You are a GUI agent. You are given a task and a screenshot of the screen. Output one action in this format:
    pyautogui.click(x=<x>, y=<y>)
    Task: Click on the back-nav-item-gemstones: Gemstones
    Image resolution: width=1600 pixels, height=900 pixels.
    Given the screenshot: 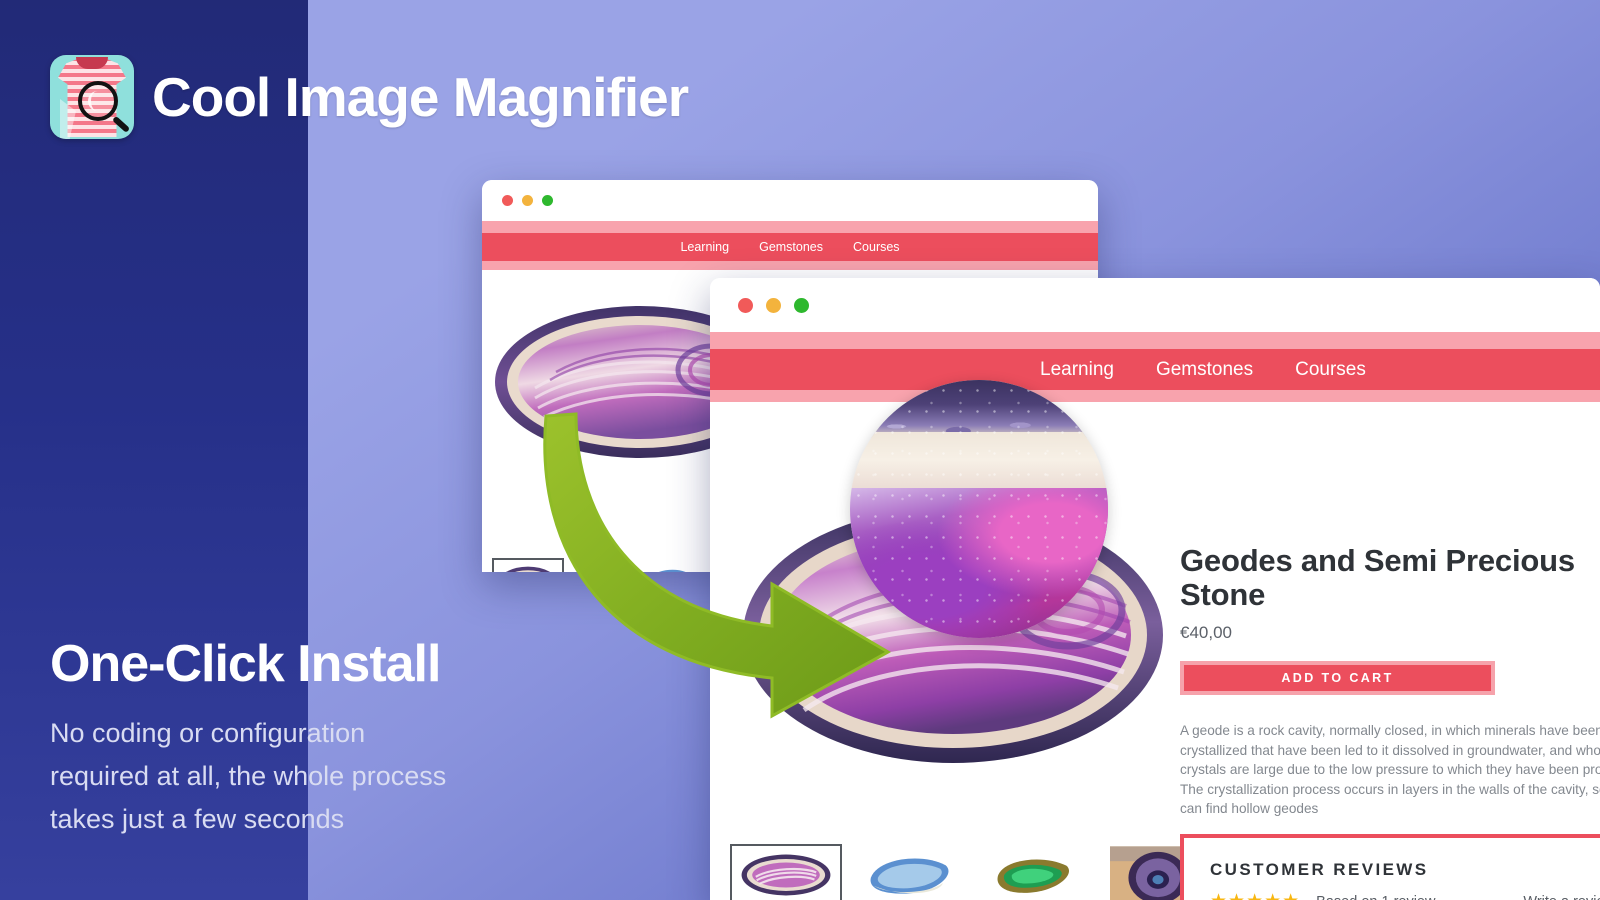 What is the action you would take?
    pyautogui.click(x=791, y=247)
    